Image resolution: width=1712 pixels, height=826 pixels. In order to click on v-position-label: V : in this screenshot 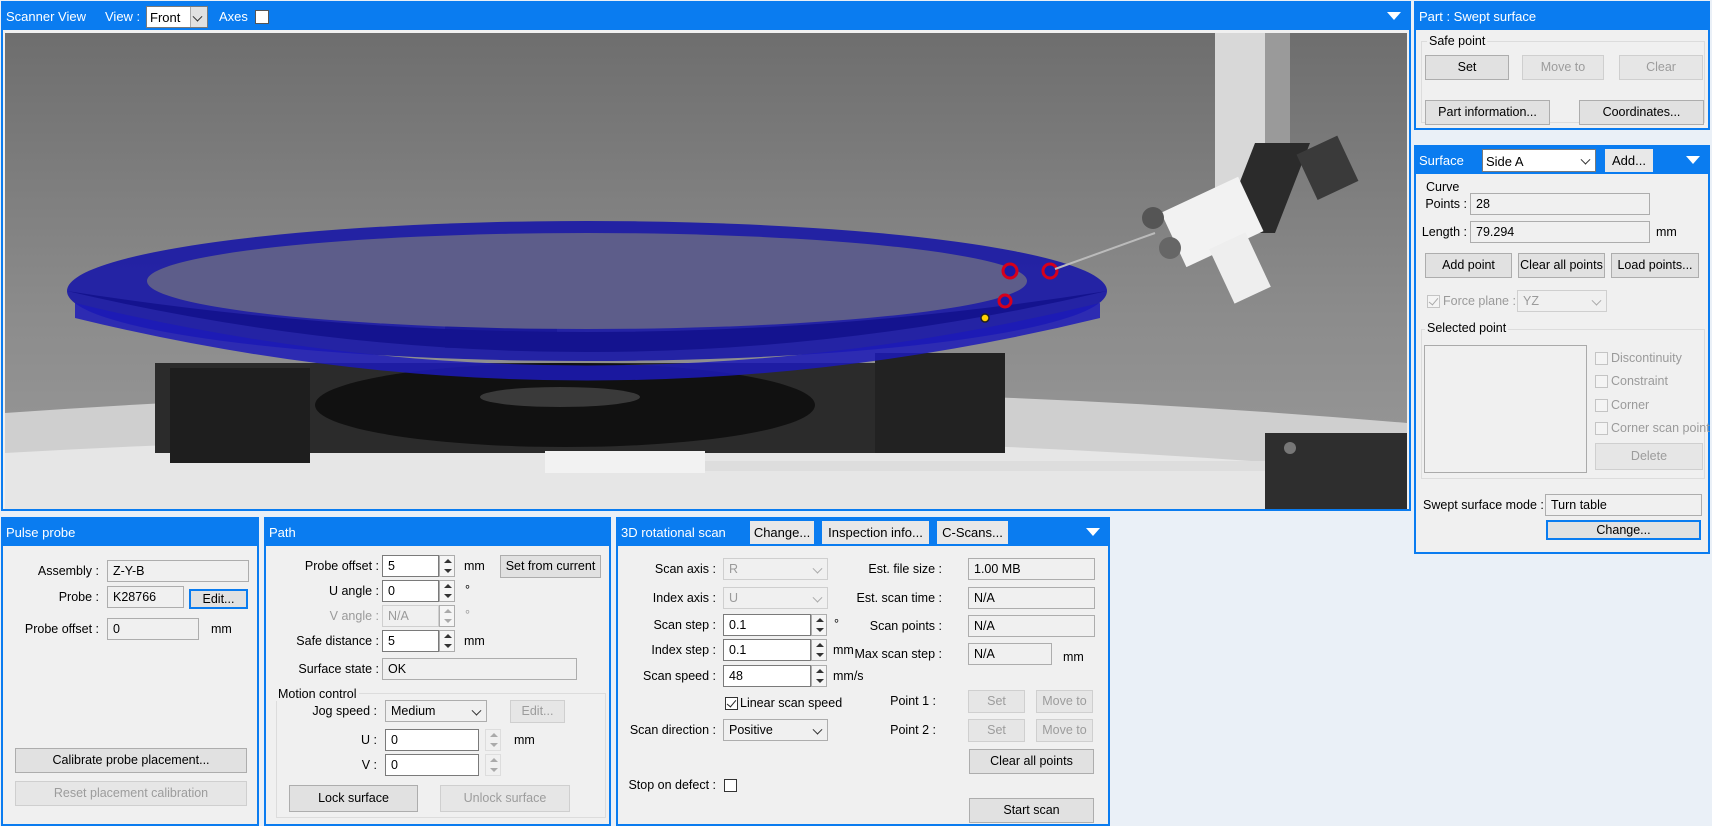, I will do `click(369, 765)`.